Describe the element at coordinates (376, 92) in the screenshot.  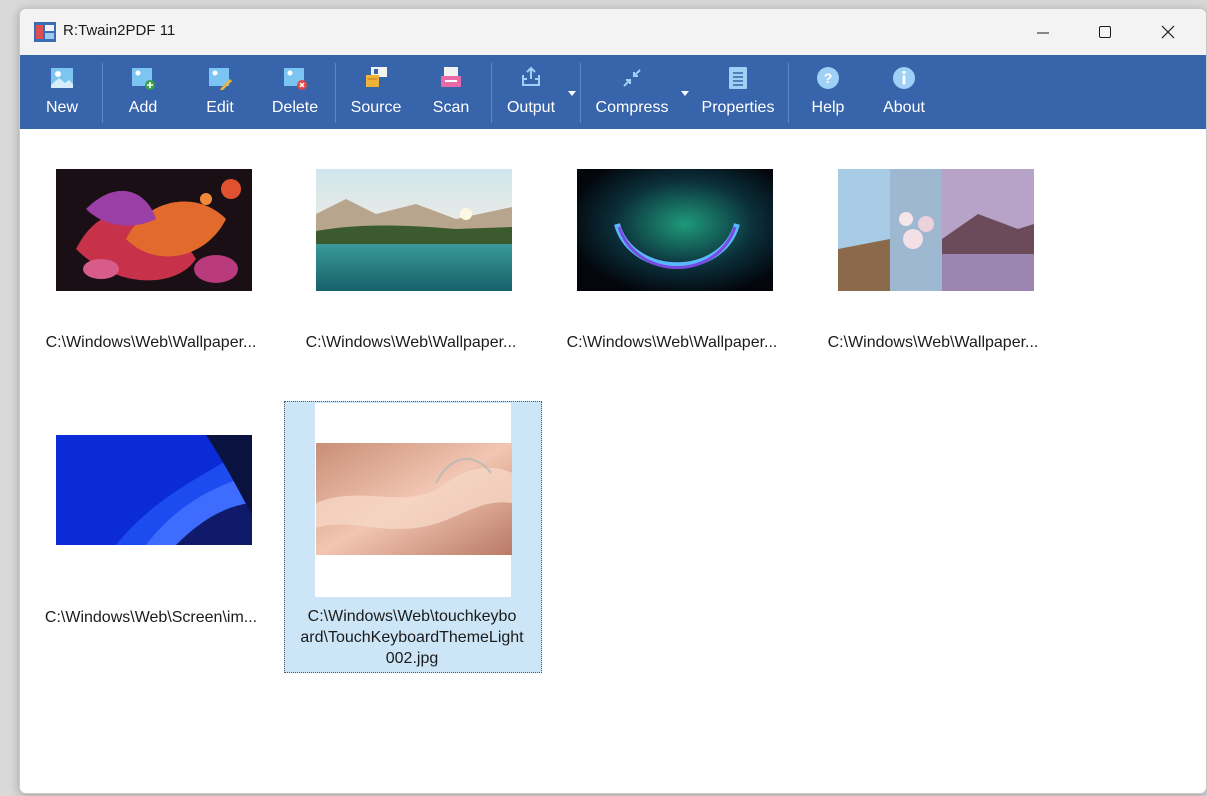
I see `source-button: Source` at that location.